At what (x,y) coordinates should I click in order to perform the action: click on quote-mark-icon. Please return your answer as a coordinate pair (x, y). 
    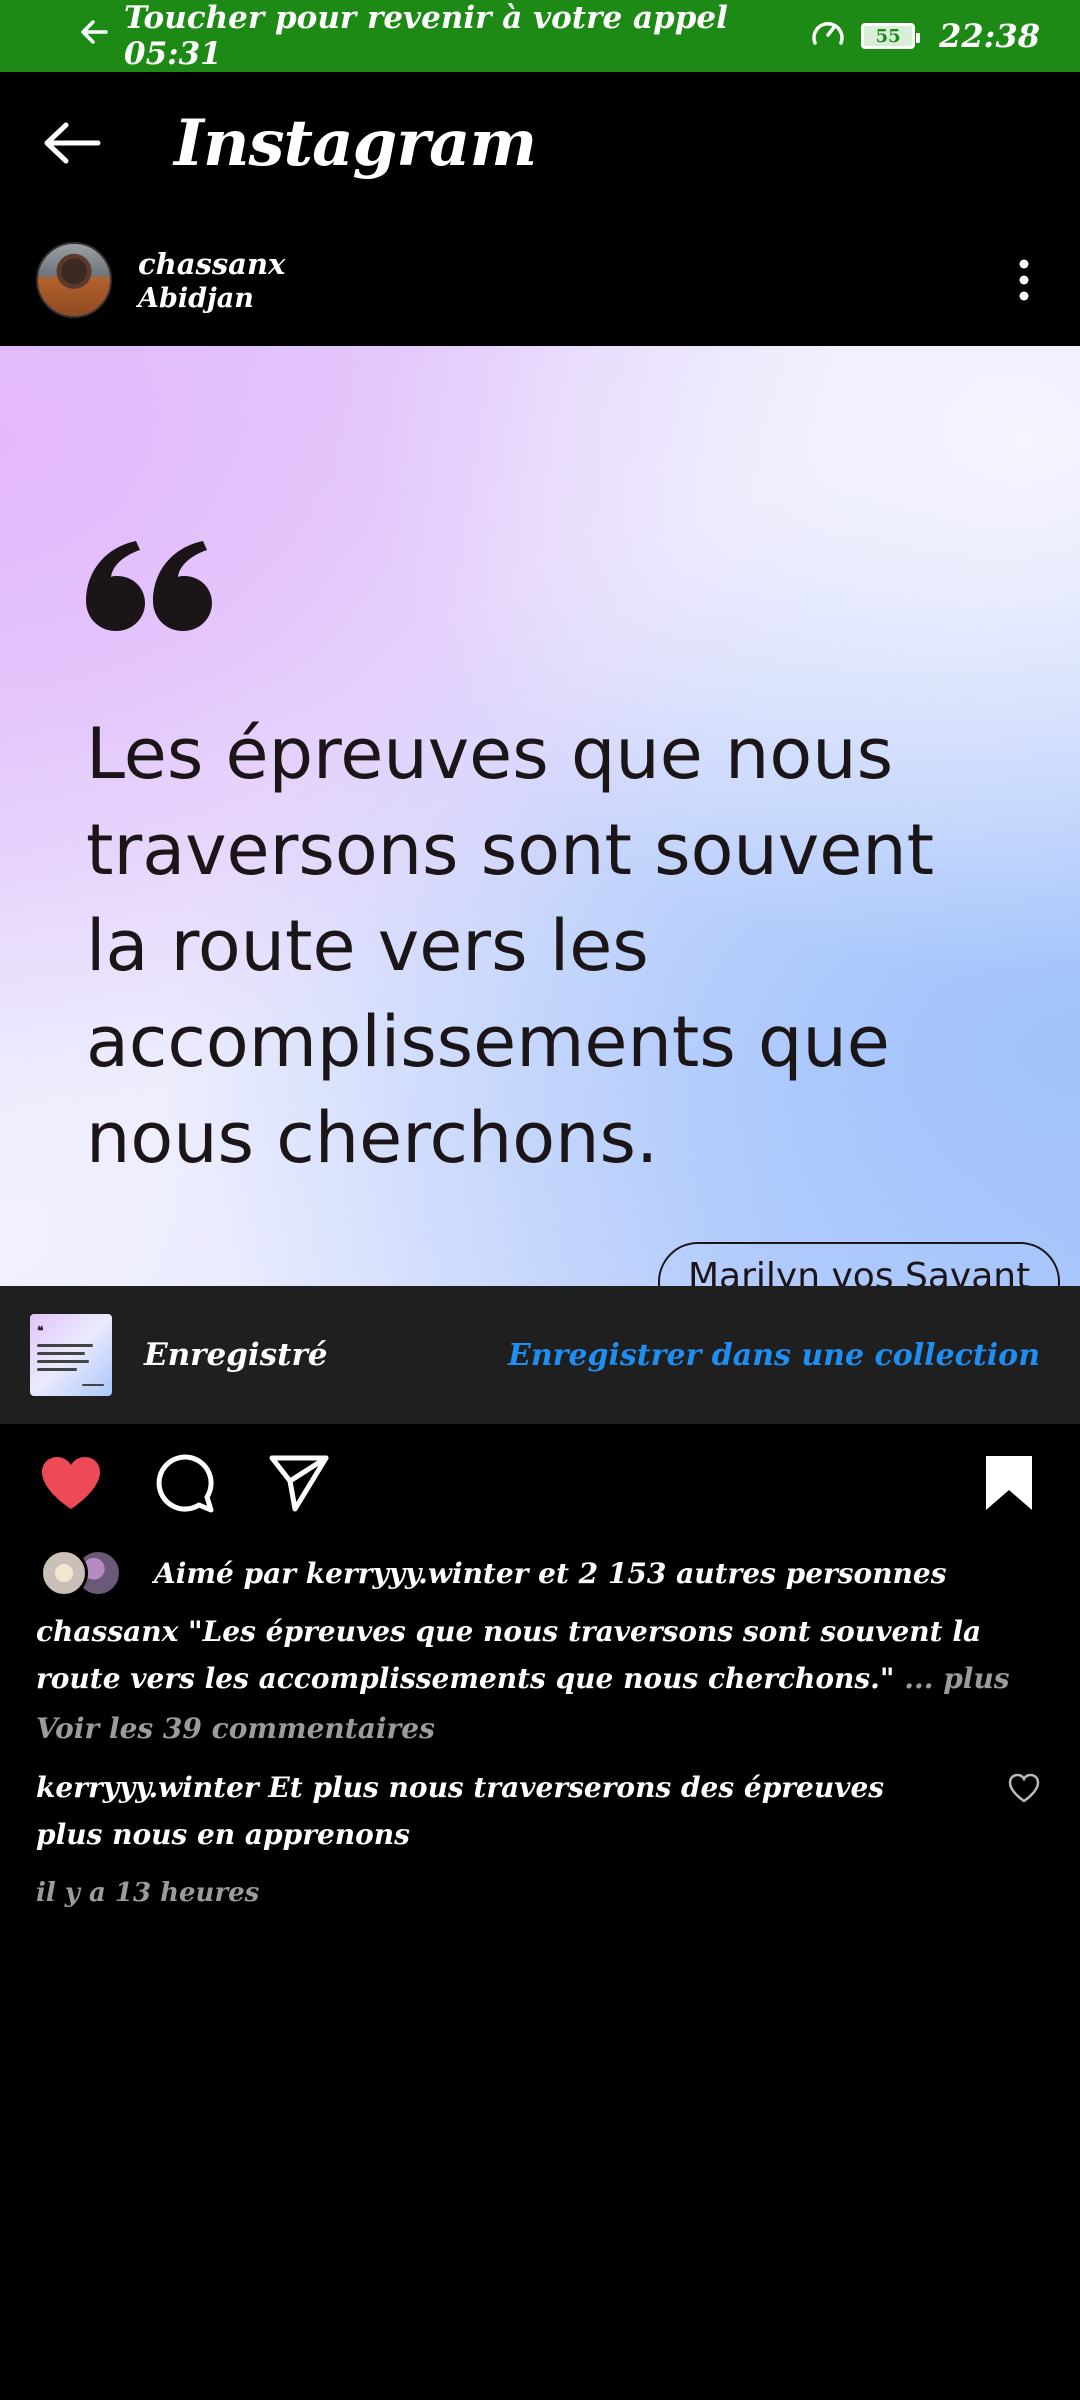
    Looking at the image, I should click on (149, 588).